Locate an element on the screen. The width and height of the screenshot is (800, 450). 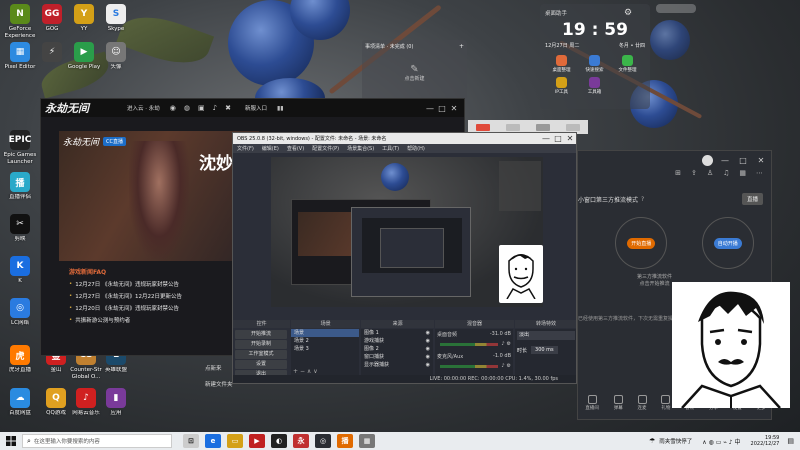
source-item: 窗口捕获 ◉ is located at coordinates (397, 357).